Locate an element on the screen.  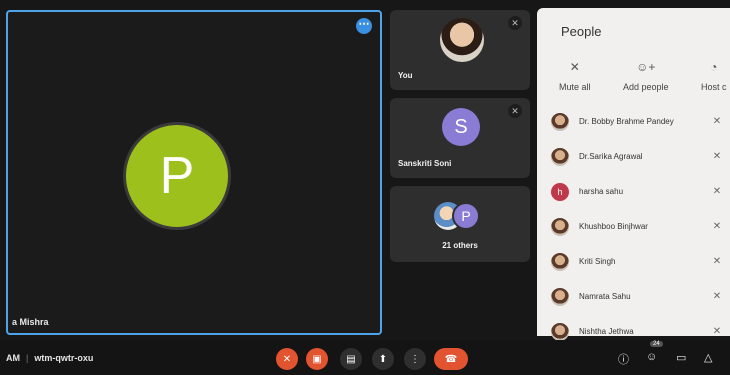
host-controls-label: Host c is located at coordinates (714, 87).